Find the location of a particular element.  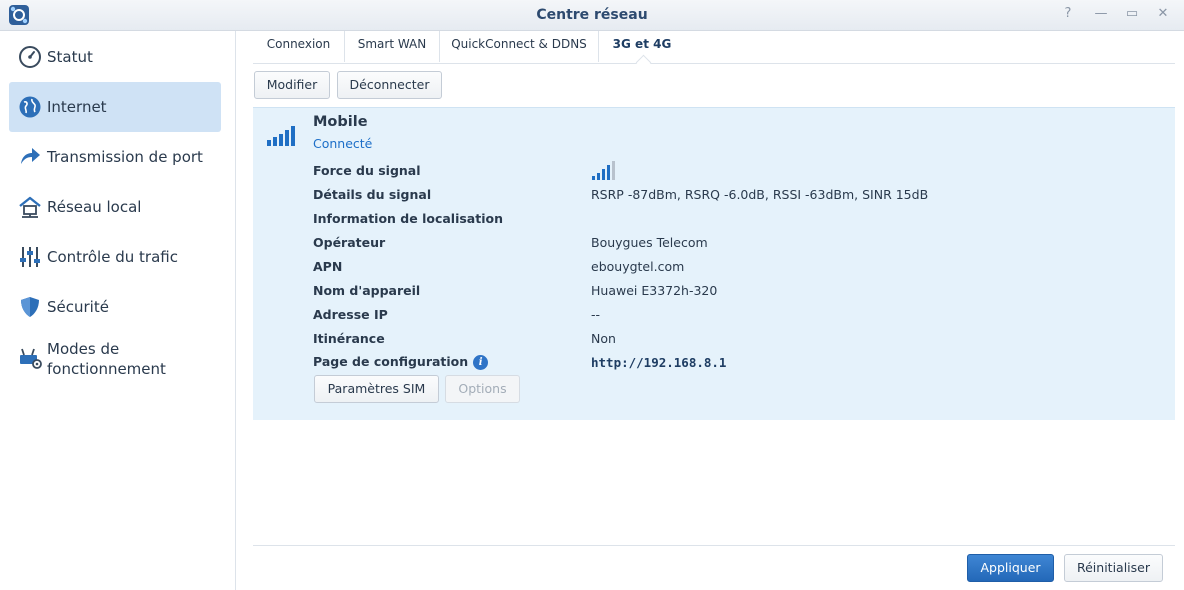

sliders-icon is located at coordinates (30, 257).